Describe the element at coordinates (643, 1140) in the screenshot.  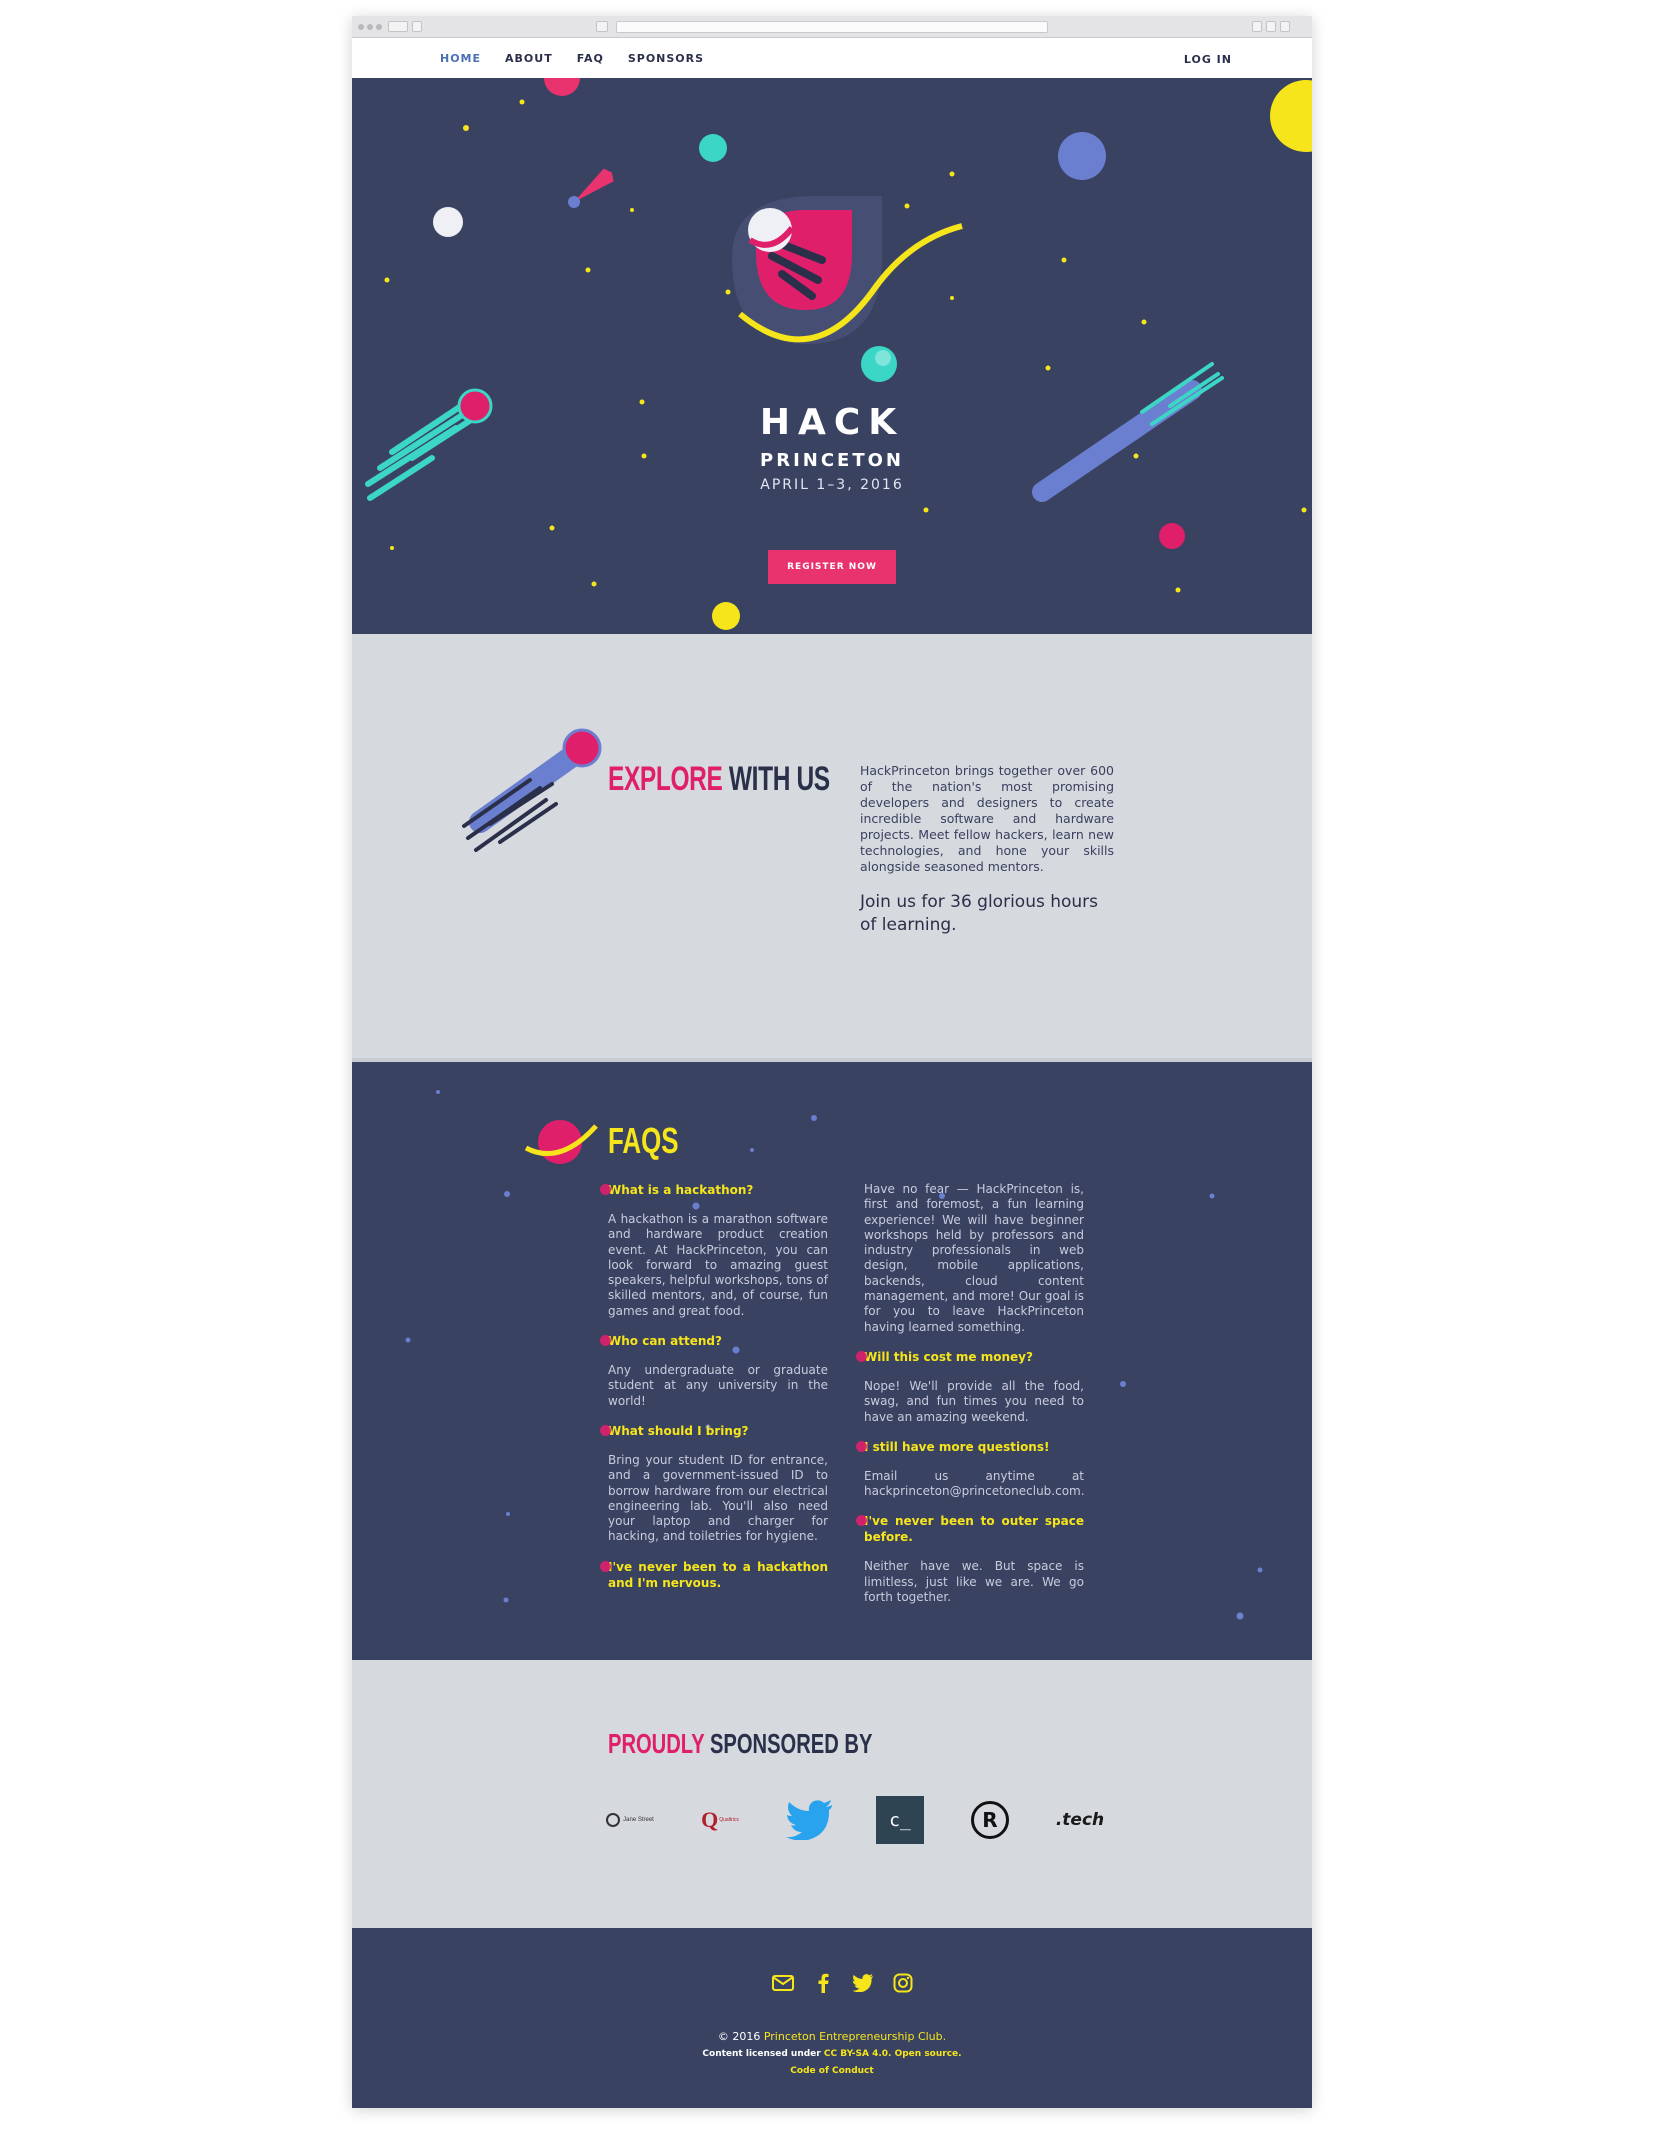
I see `faq-title: FAQS` at that location.